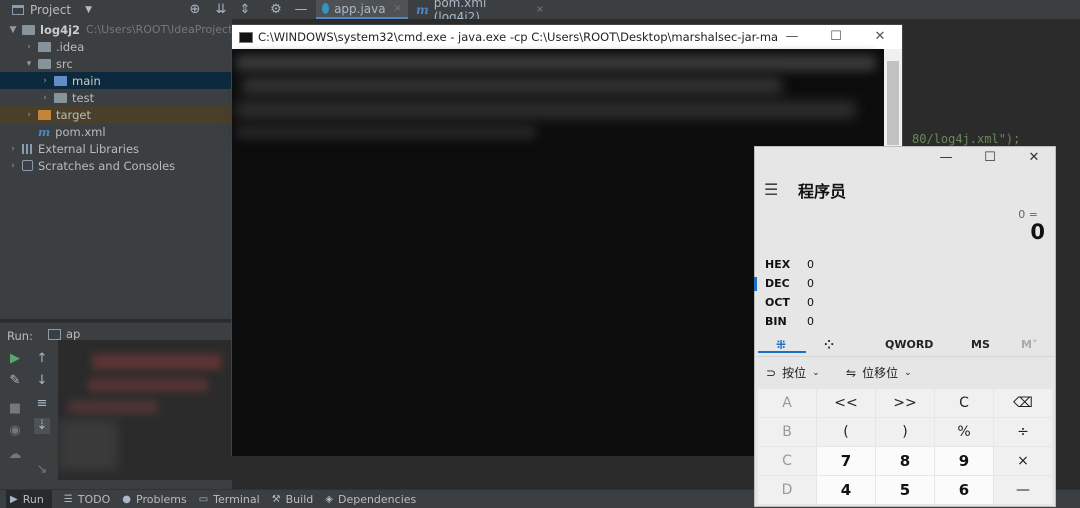 This screenshot has width=1080, height=508. What do you see at coordinates (229, 499) in the screenshot?
I see `terminal-tool-button: ▭ Terminal` at bounding box center [229, 499].